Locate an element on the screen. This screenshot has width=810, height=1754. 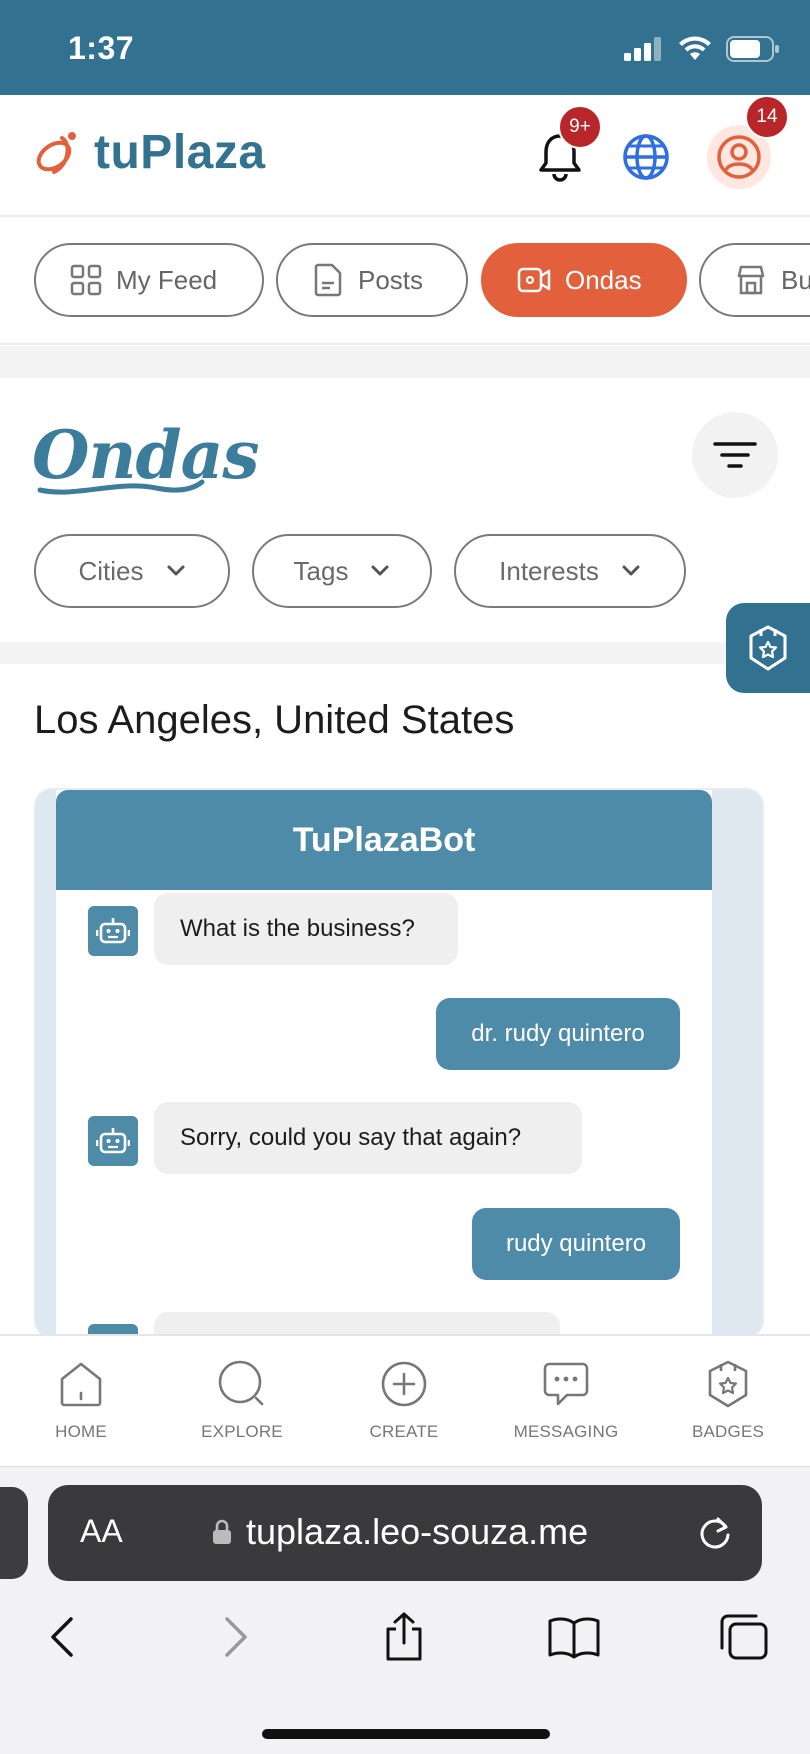
search-icon is located at coordinates (241, 1383).